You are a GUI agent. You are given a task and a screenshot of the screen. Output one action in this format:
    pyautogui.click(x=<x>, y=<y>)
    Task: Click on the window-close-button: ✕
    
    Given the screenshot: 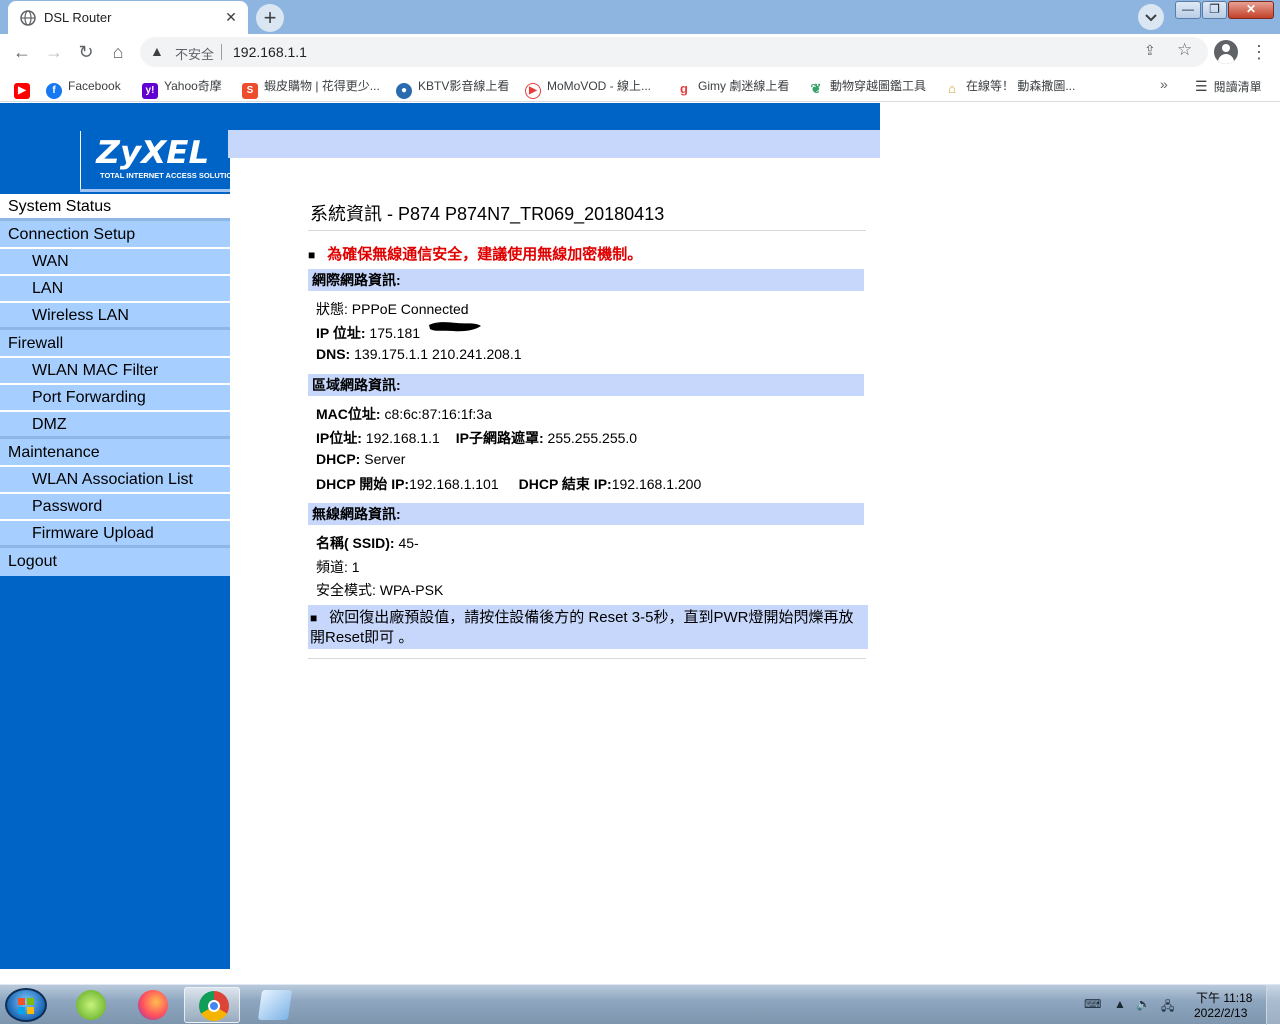 What is the action you would take?
    pyautogui.click(x=1251, y=10)
    